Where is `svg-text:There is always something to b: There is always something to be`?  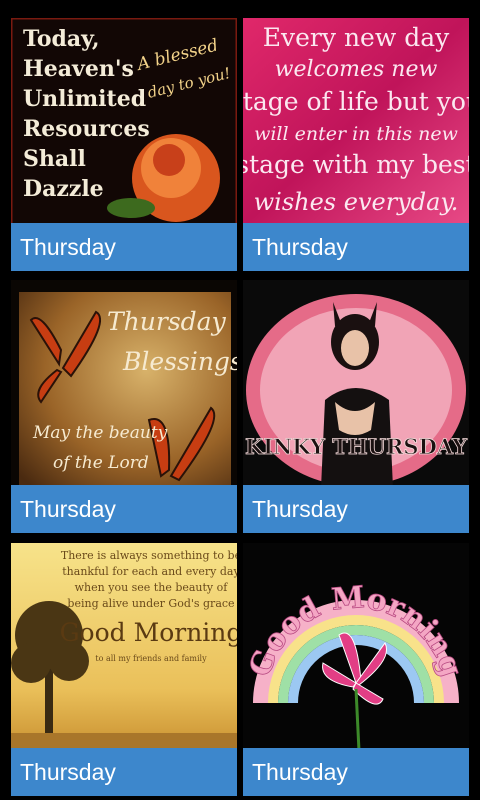 svg-text:There is always something to b: There is always something to be is located at coordinates (149, 555).